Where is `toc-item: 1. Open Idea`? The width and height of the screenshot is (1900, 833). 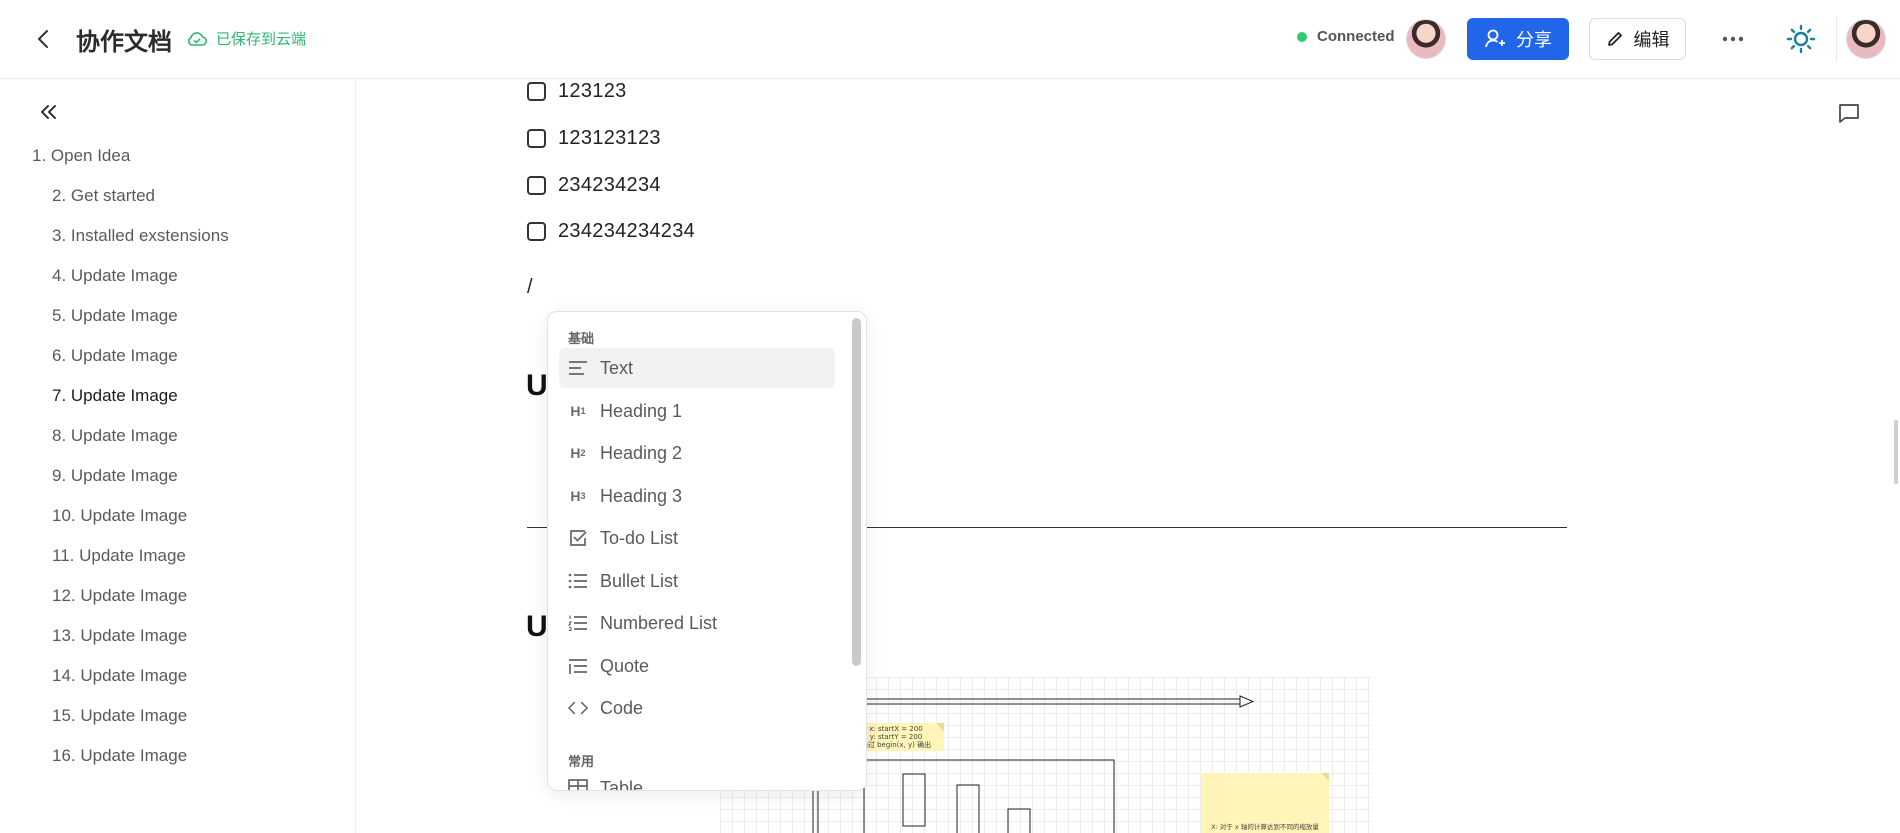
toc-item: 1. Open Idea is located at coordinates (177, 156).